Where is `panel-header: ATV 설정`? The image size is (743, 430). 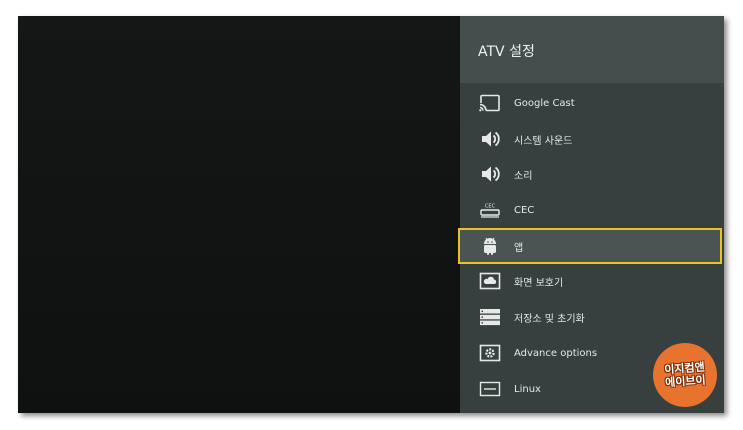 panel-header: ATV 설정 is located at coordinates (592, 49).